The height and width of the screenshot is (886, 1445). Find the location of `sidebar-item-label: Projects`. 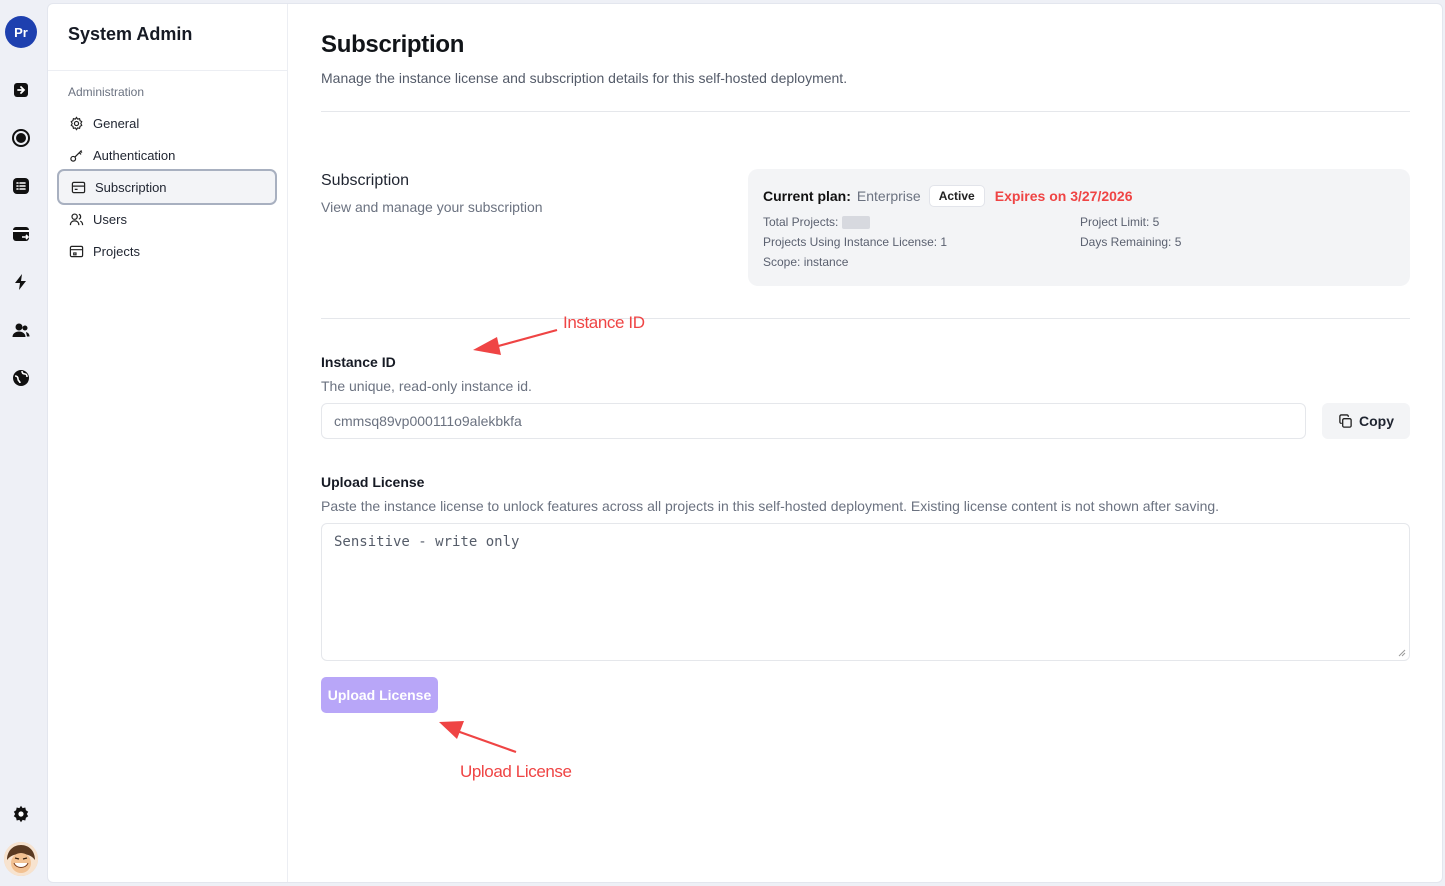

sidebar-item-label: Projects is located at coordinates (116, 251).